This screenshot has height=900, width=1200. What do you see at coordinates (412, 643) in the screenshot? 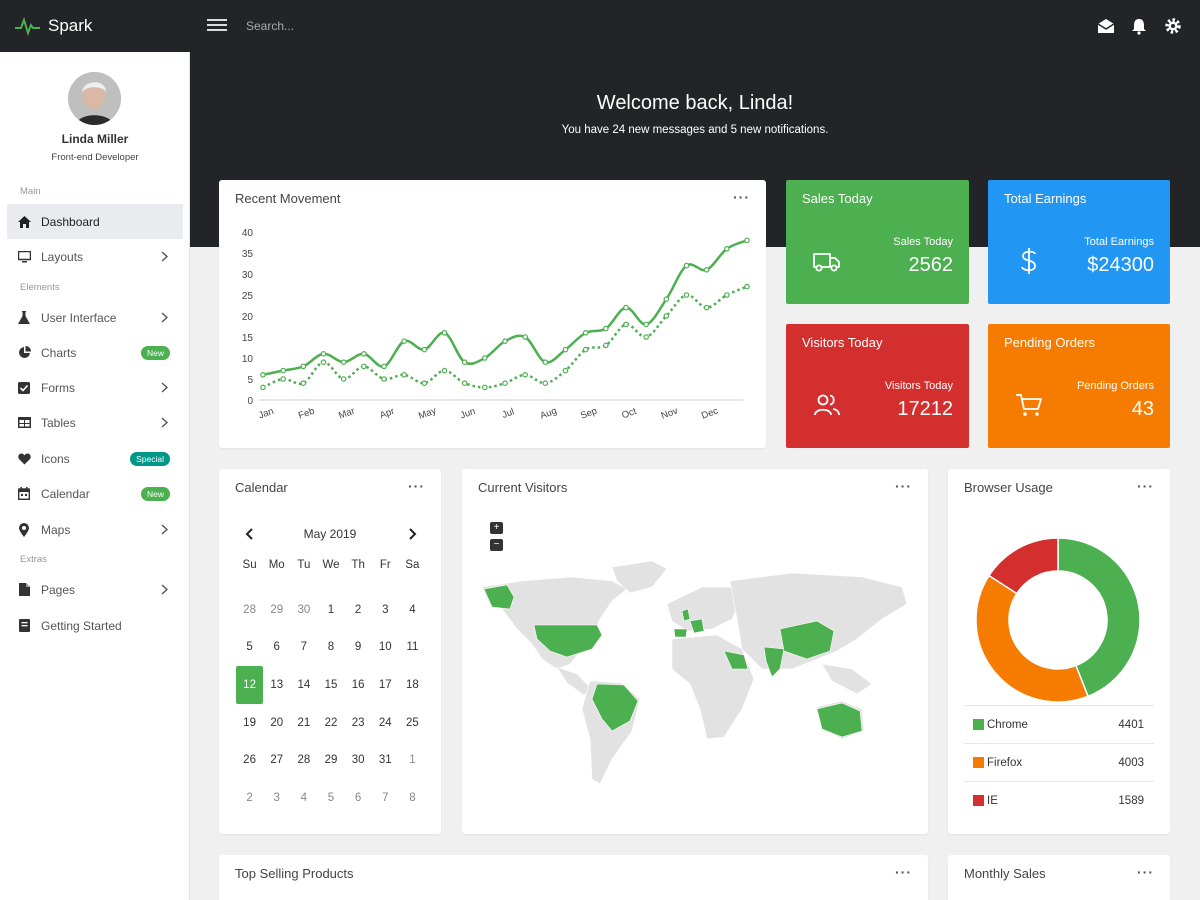
I see `calendar-day: 11` at bounding box center [412, 643].